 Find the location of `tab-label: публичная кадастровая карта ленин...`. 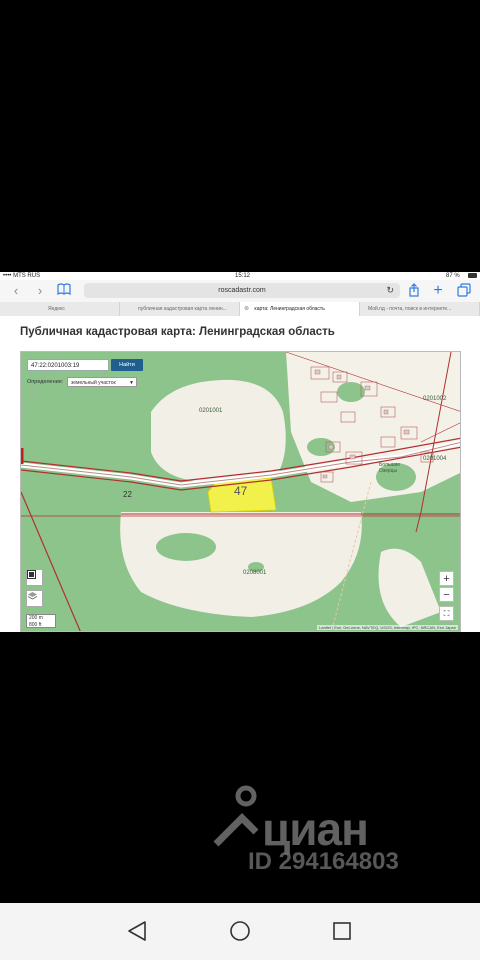

tab-label: публичная кадастровая карта ленин... is located at coordinates (182, 309).